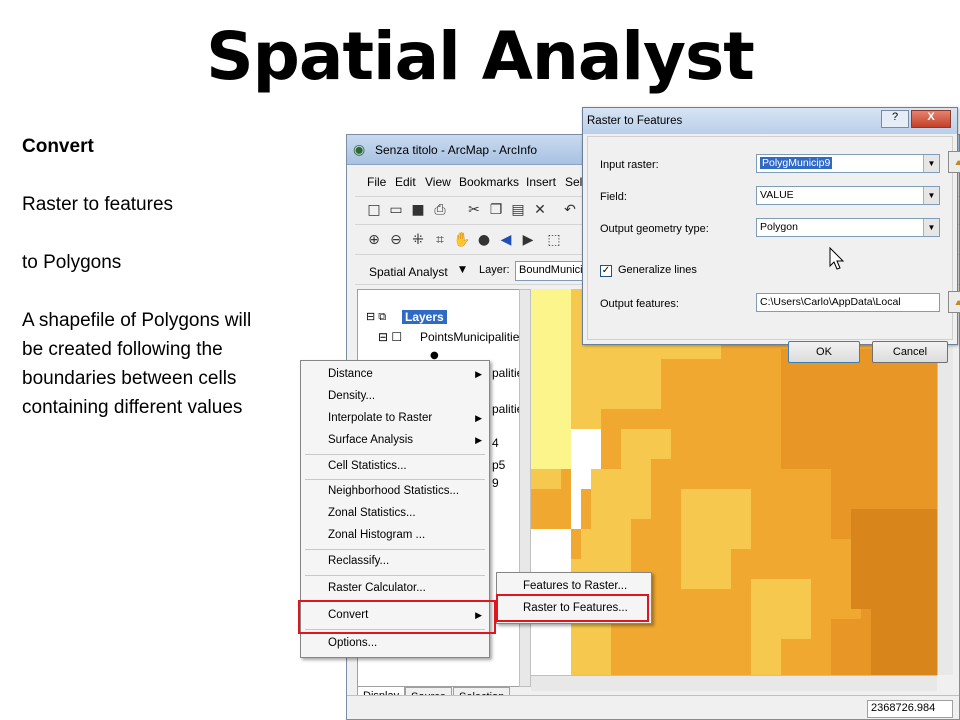 The image size is (960, 720). Describe the element at coordinates (418, 210) in the screenshot. I see `save-icon: ■` at that location.